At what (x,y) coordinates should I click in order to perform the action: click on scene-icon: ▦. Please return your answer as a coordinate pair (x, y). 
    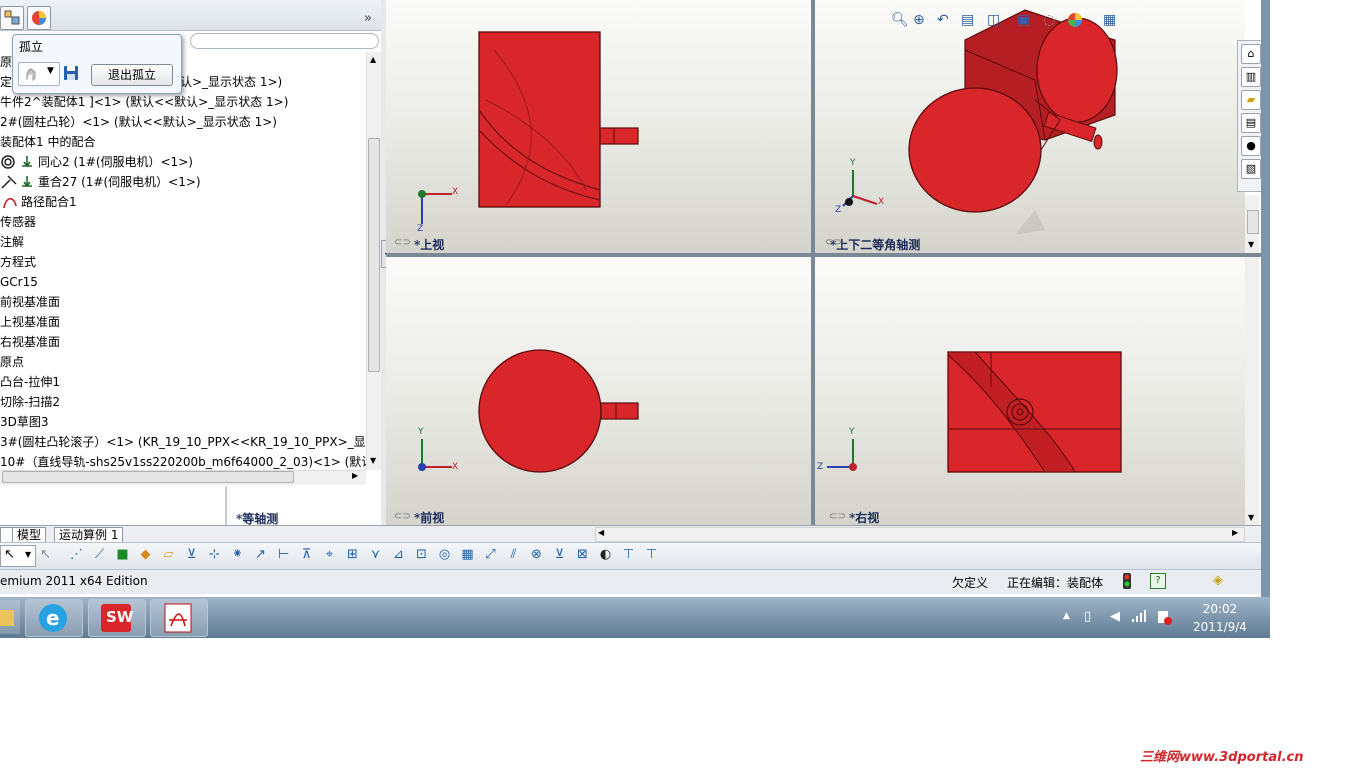
    Looking at the image, I should click on (1109, 20).